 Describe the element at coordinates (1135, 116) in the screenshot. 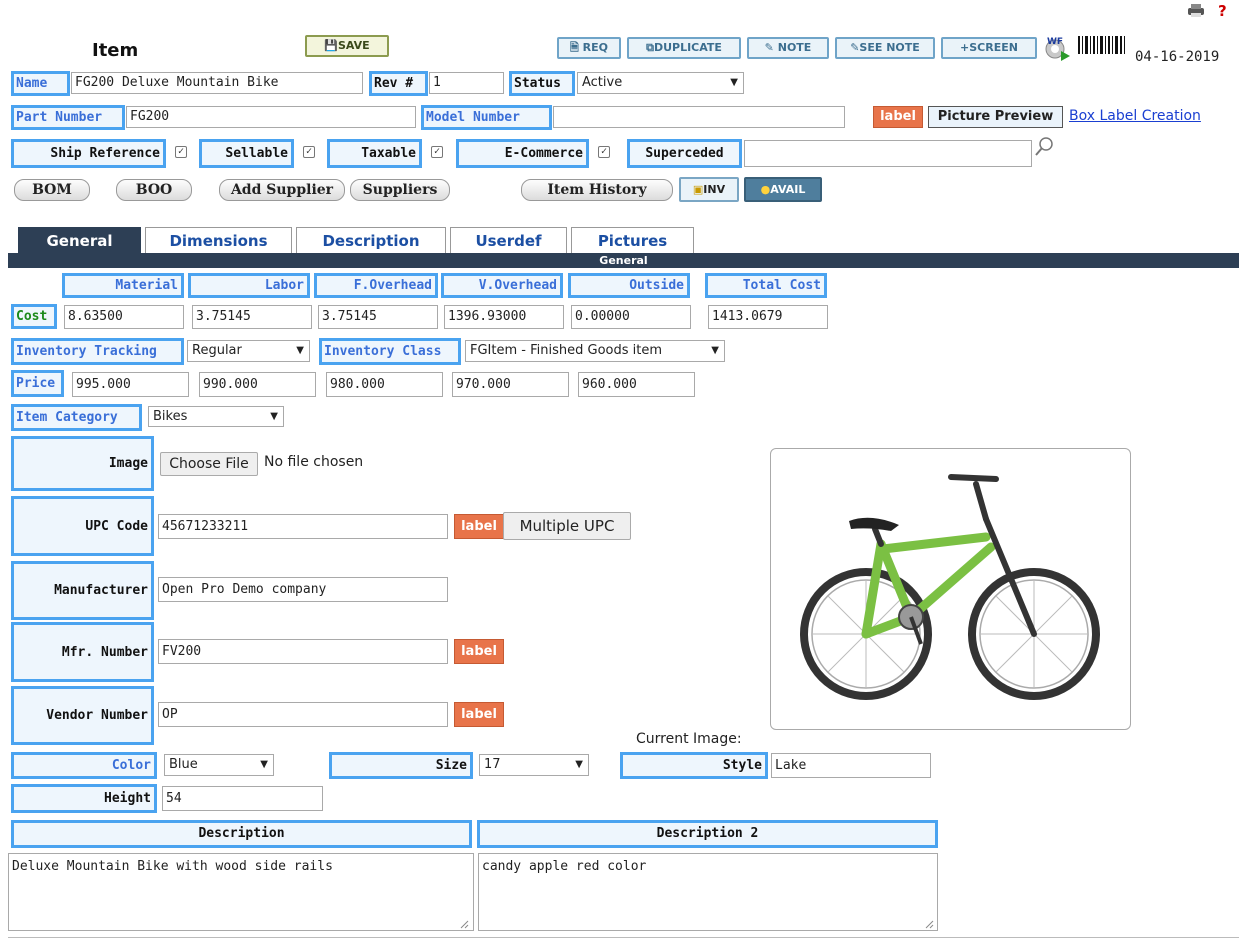

I see `box-label-creation-link: Box Label Creation` at that location.